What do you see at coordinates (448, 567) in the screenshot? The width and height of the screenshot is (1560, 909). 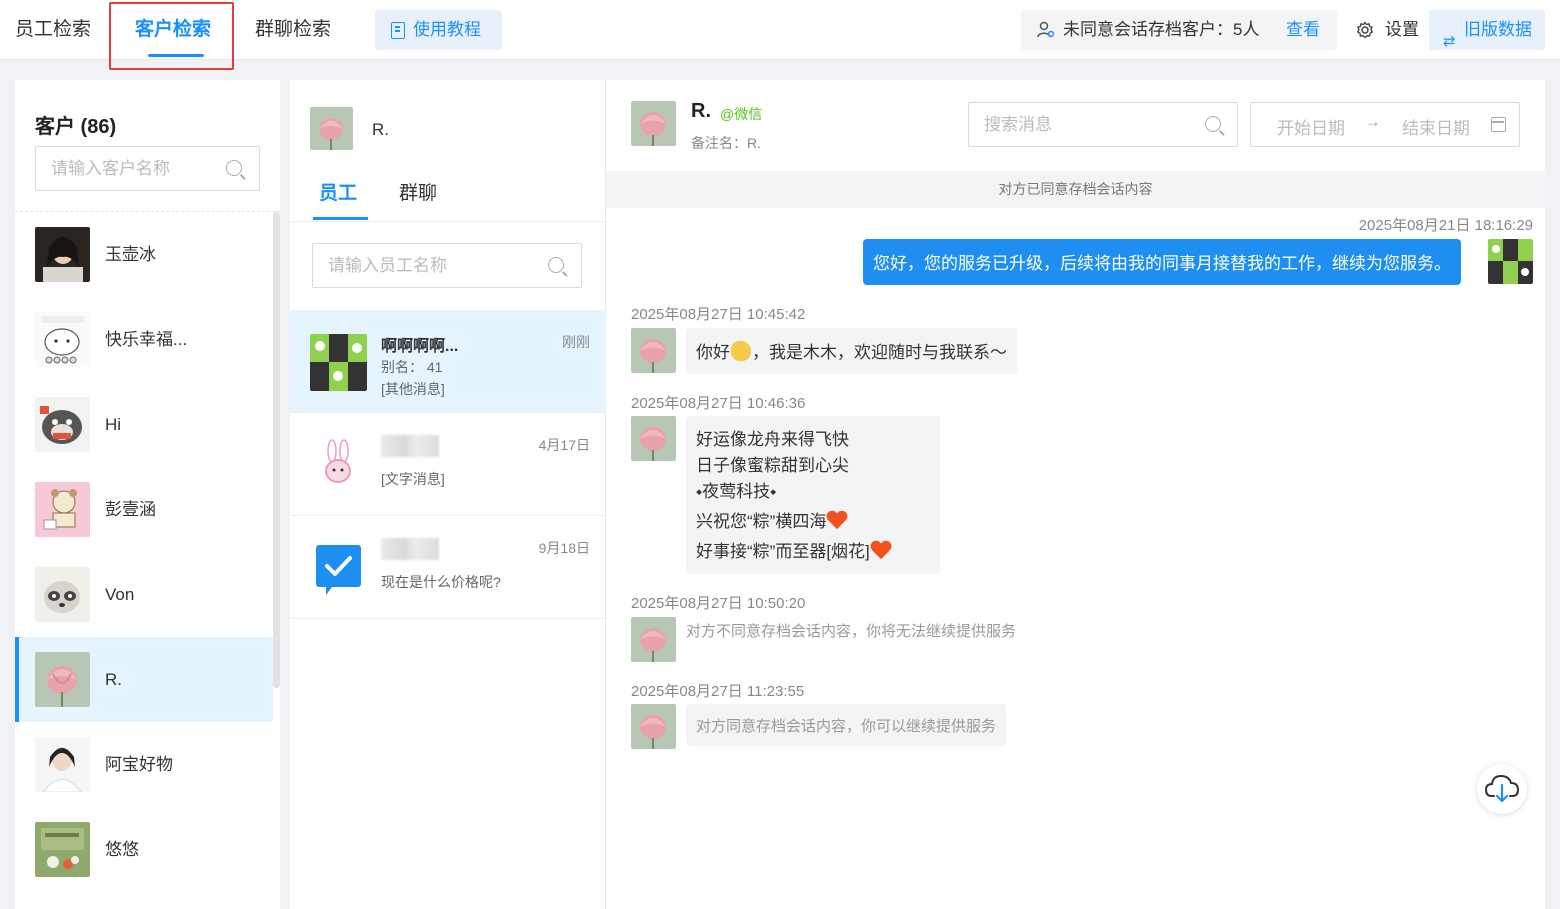 I see `staff-item: 9月18日 现在是什么价格呢?` at bounding box center [448, 567].